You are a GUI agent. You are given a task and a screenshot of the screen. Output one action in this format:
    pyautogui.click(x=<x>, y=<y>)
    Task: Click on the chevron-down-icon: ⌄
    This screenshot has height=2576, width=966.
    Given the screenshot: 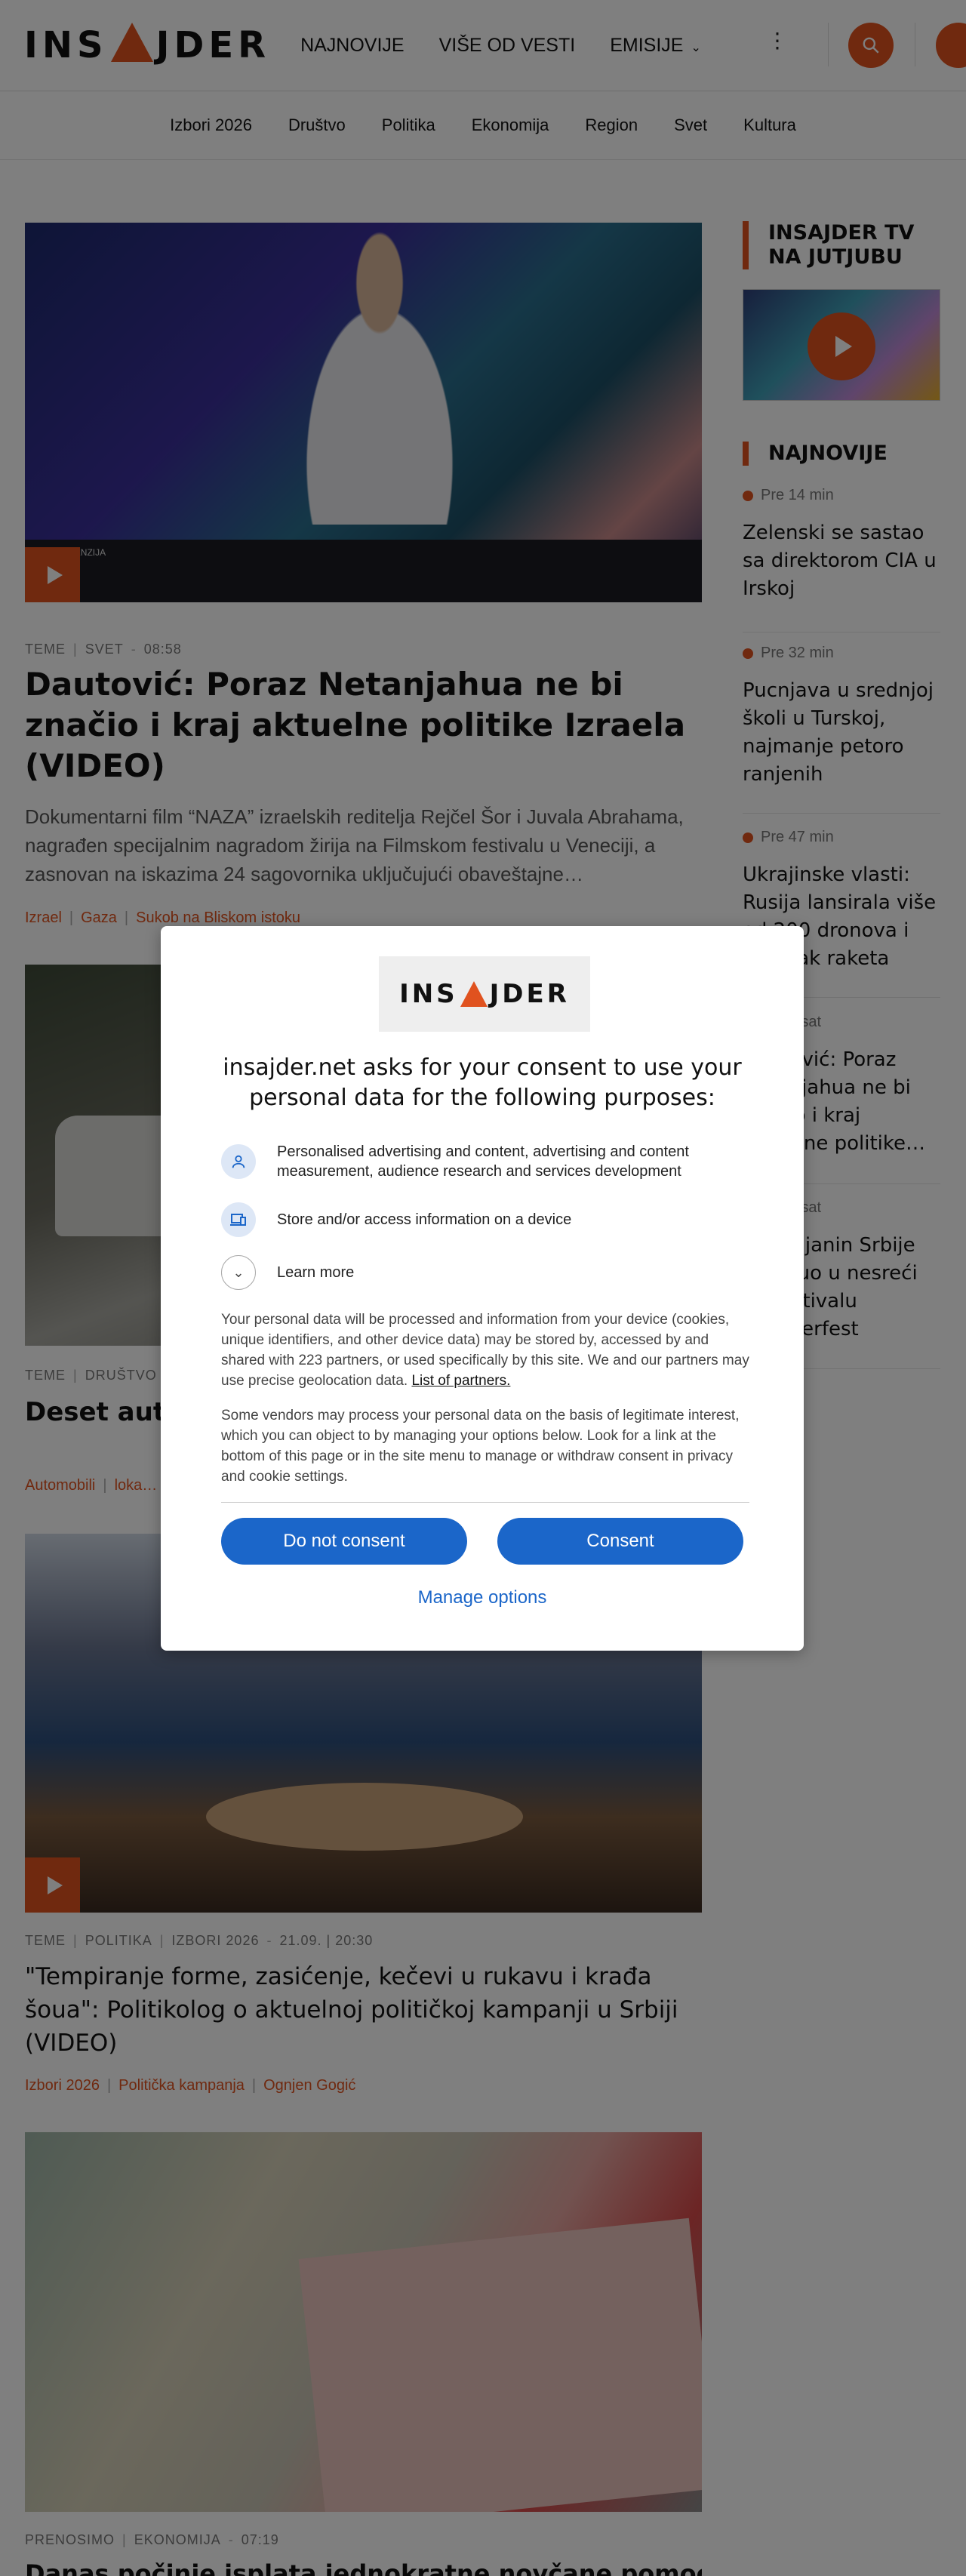 What is the action you would take?
    pyautogui.click(x=238, y=1272)
    